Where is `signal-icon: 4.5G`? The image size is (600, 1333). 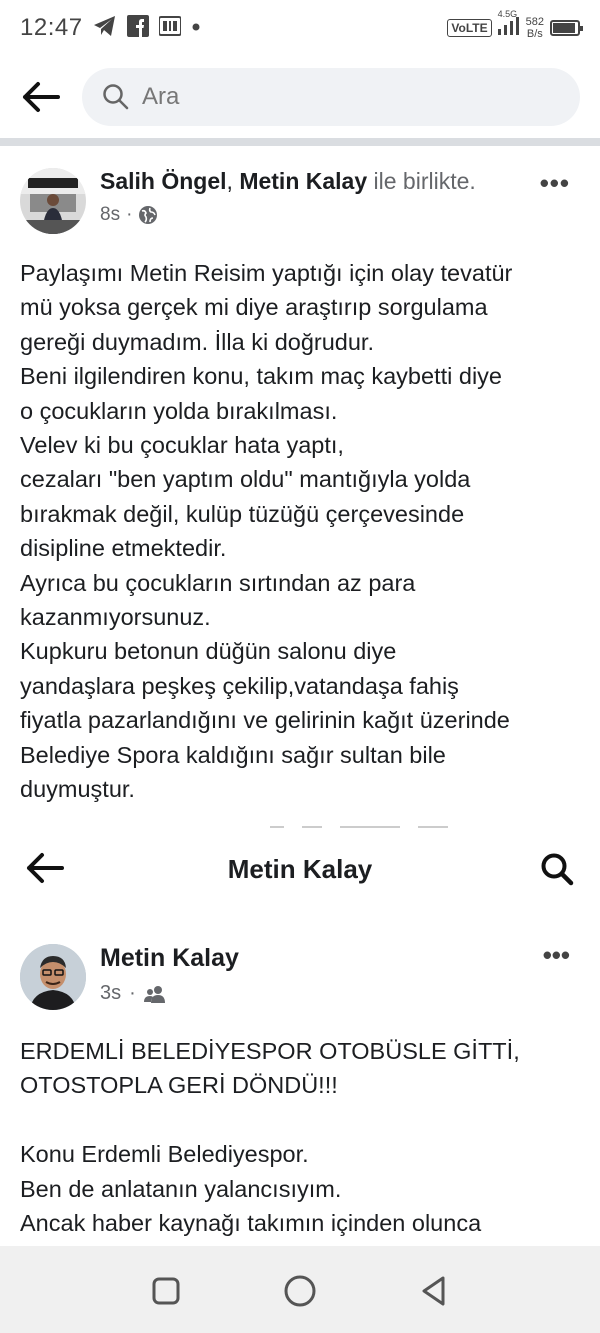 signal-icon: 4.5G is located at coordinates (508, 24).